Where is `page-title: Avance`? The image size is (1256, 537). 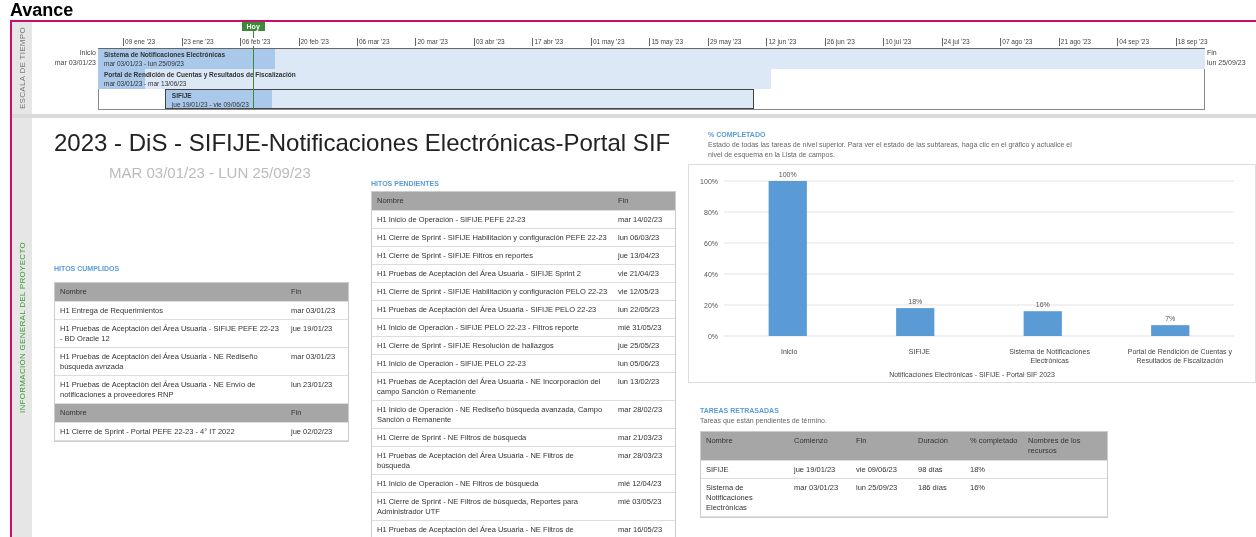
page-title: Avance is located at coordinates (41, 10).